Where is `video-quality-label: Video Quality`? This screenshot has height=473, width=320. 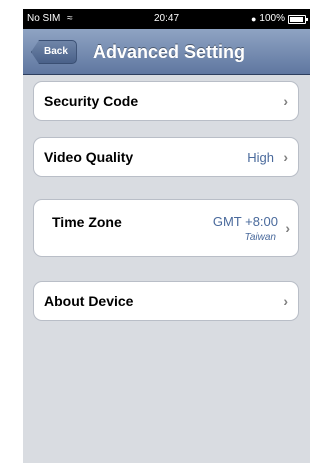 video-quality-label: Video Quality is located at coordinates (89, 157).